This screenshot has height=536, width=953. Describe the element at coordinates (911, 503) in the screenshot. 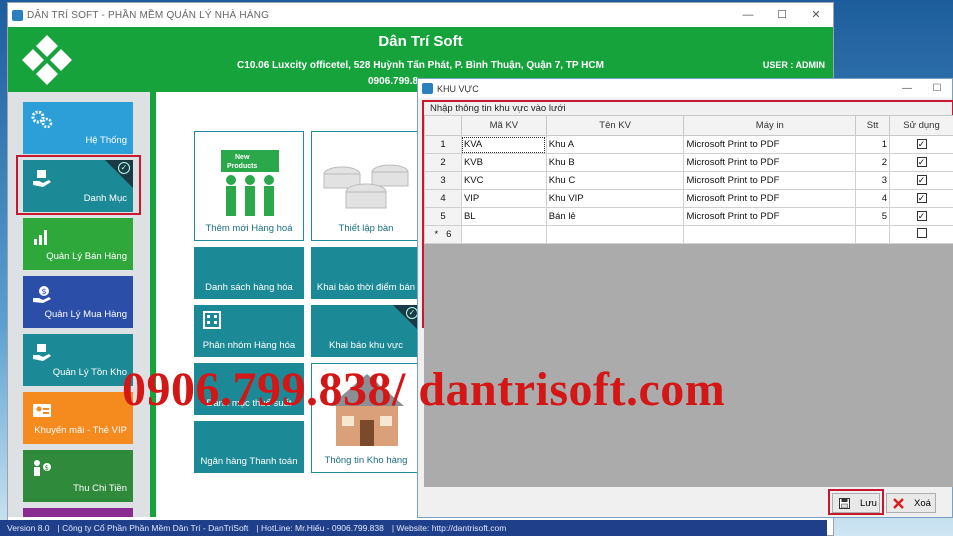

I see `delete-button: Xoá` at that location.